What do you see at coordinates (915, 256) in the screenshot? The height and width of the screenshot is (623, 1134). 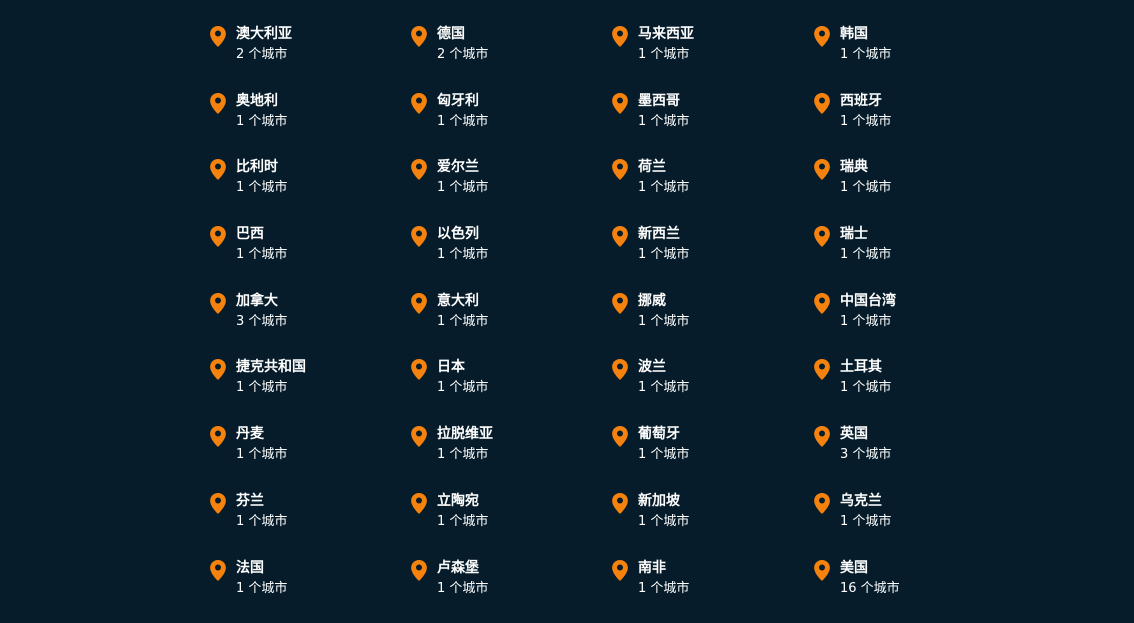 I see `location-item: 瑞士1 个城市` at bounding box center [915, 256].